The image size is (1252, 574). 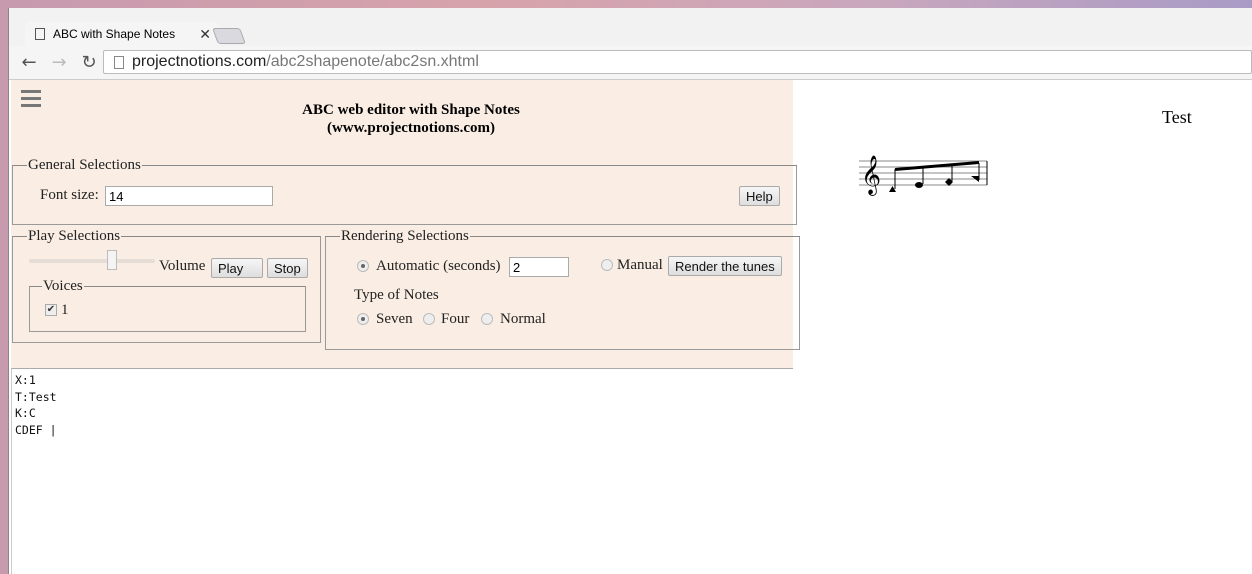 I want to click on close-tab-icon: ✕, so click(x=205, y=34).